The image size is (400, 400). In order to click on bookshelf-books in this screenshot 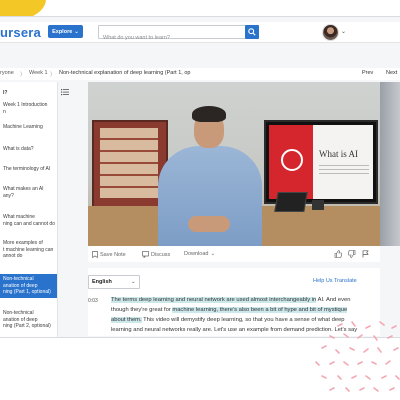, I will do `click(129, 163)`.